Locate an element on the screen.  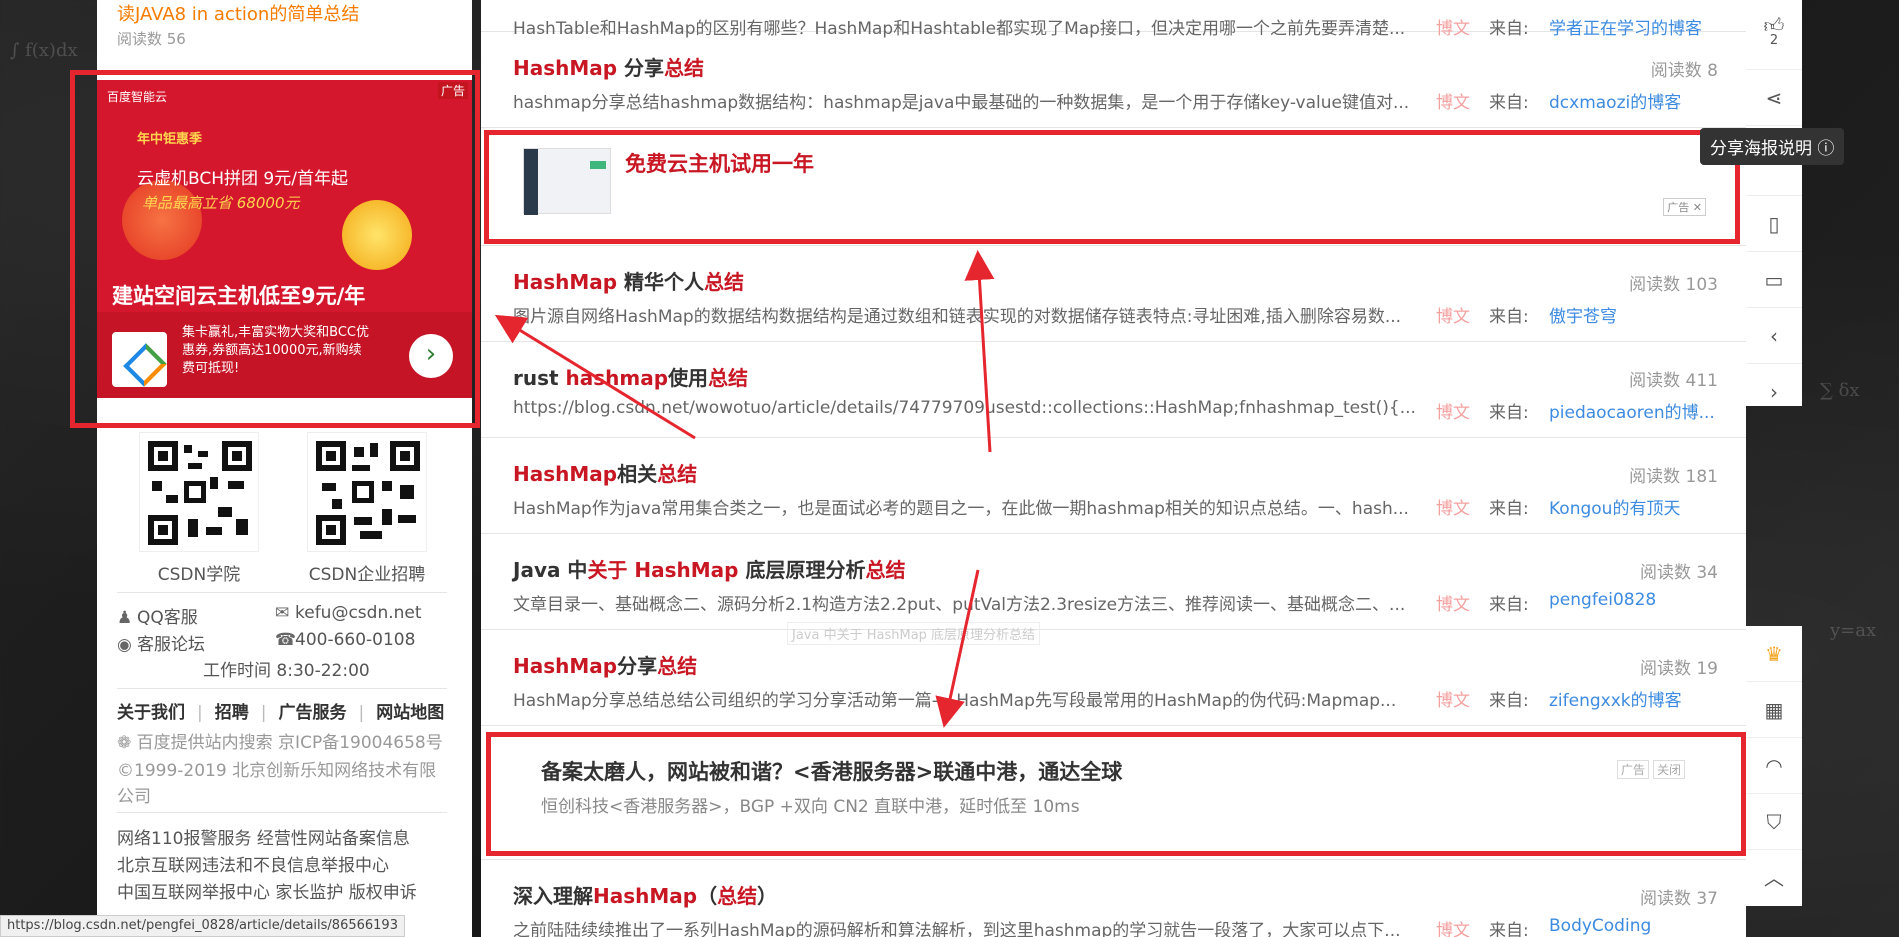
qq-support-link: ♟ QQ客服 is located at coordinates (157, 615).